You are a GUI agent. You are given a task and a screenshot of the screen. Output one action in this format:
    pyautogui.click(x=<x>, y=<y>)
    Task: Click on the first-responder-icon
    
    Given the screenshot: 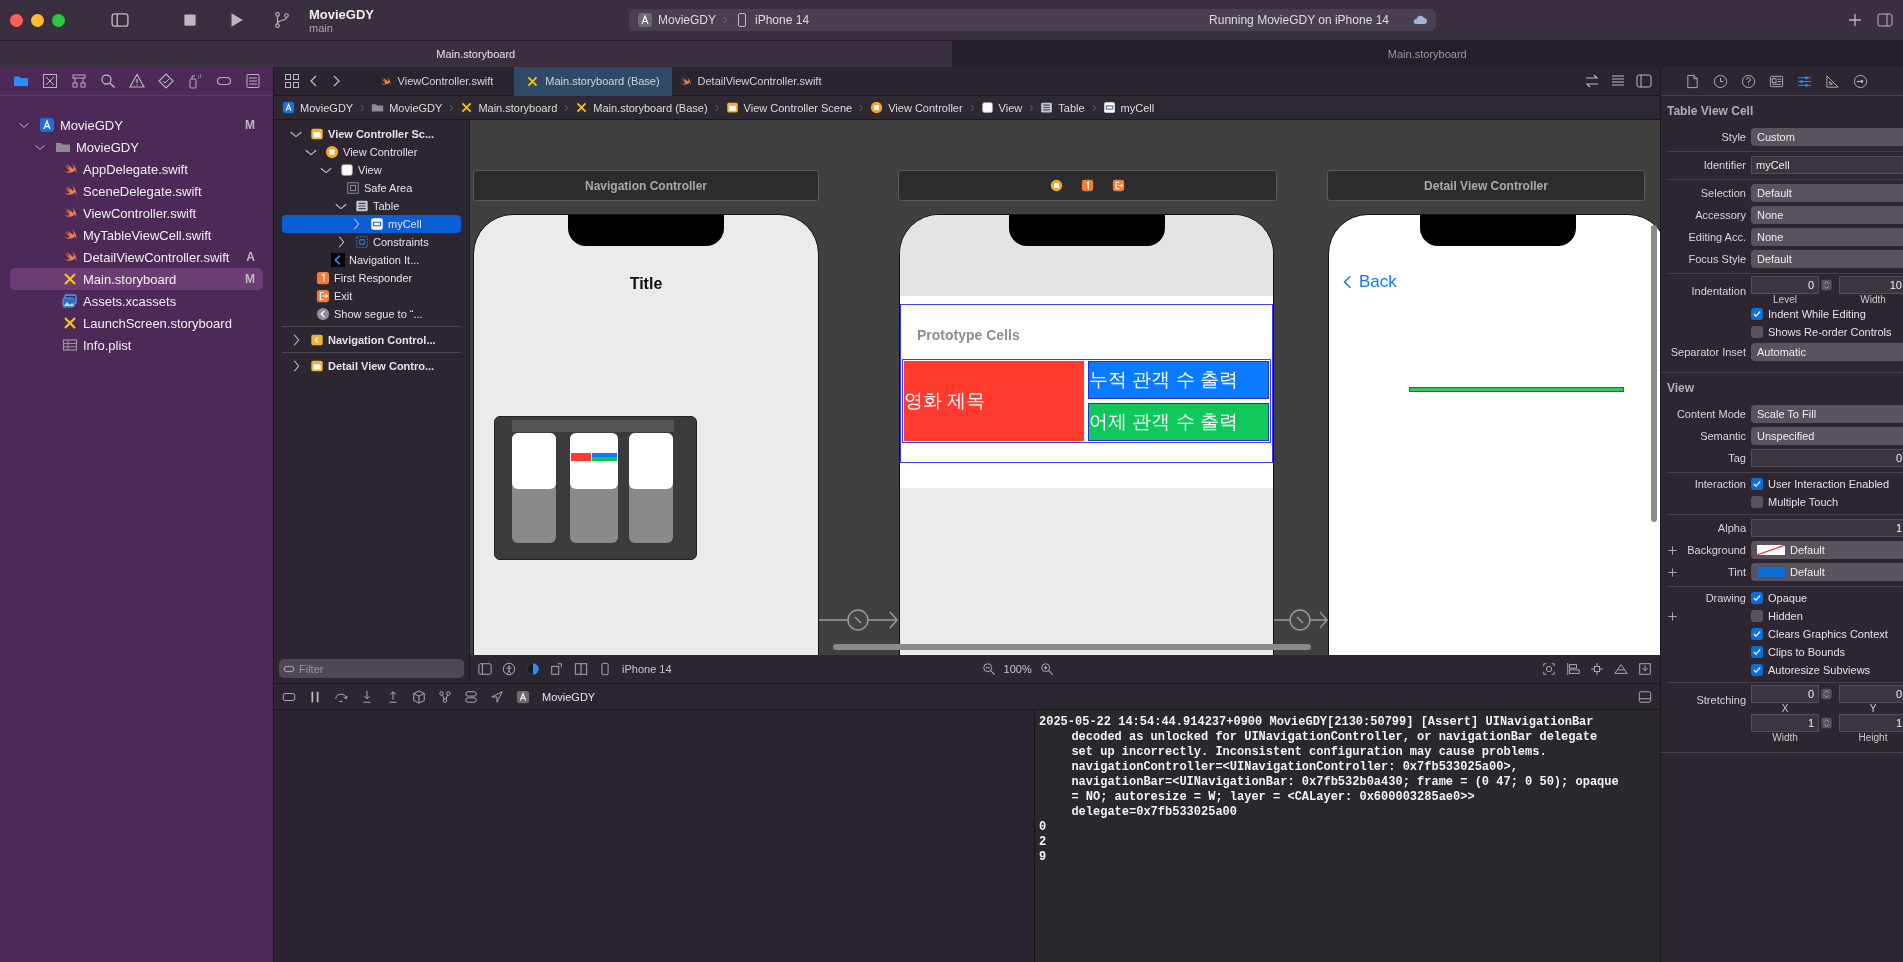 What is the action you would take?
    pyautogui.click(x=1087, y=185)
    